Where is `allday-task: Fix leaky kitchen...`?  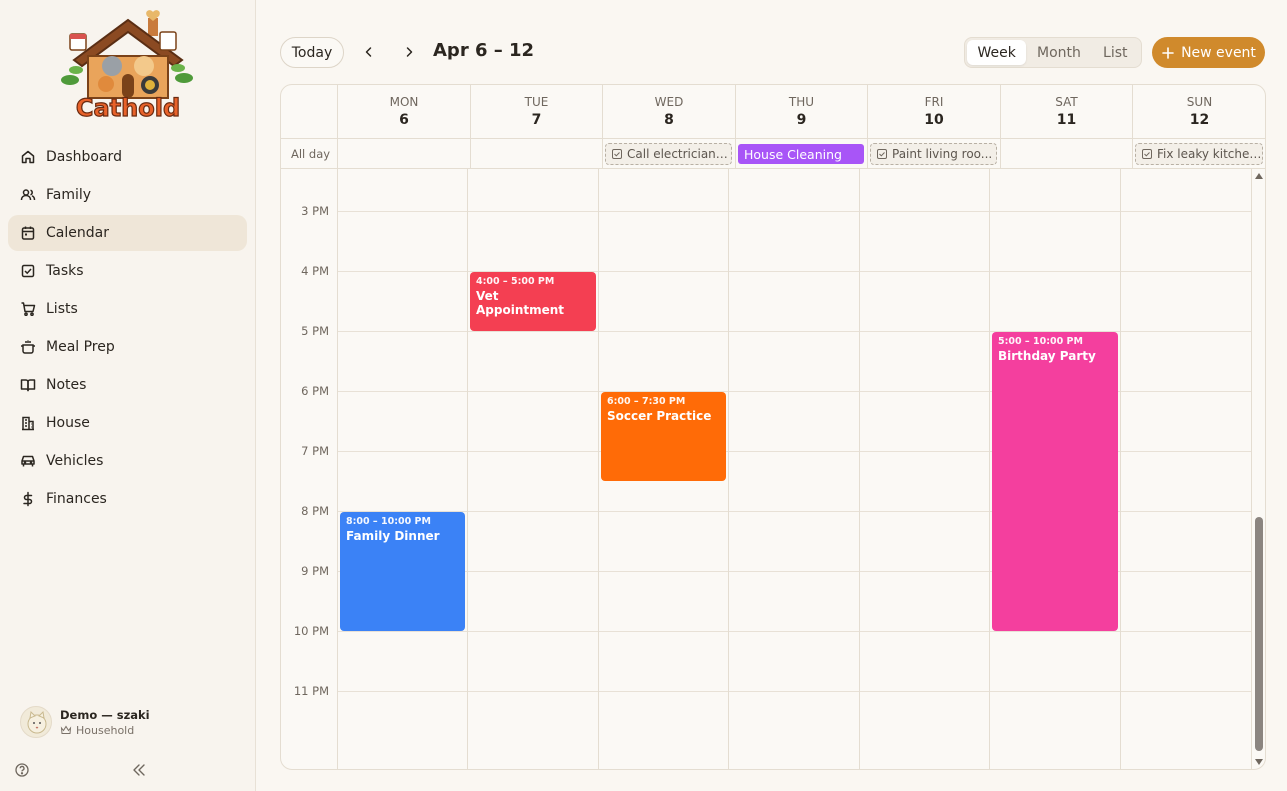 allday-task: Fix leaky kitchen... is located at coordinates (1199, 154).